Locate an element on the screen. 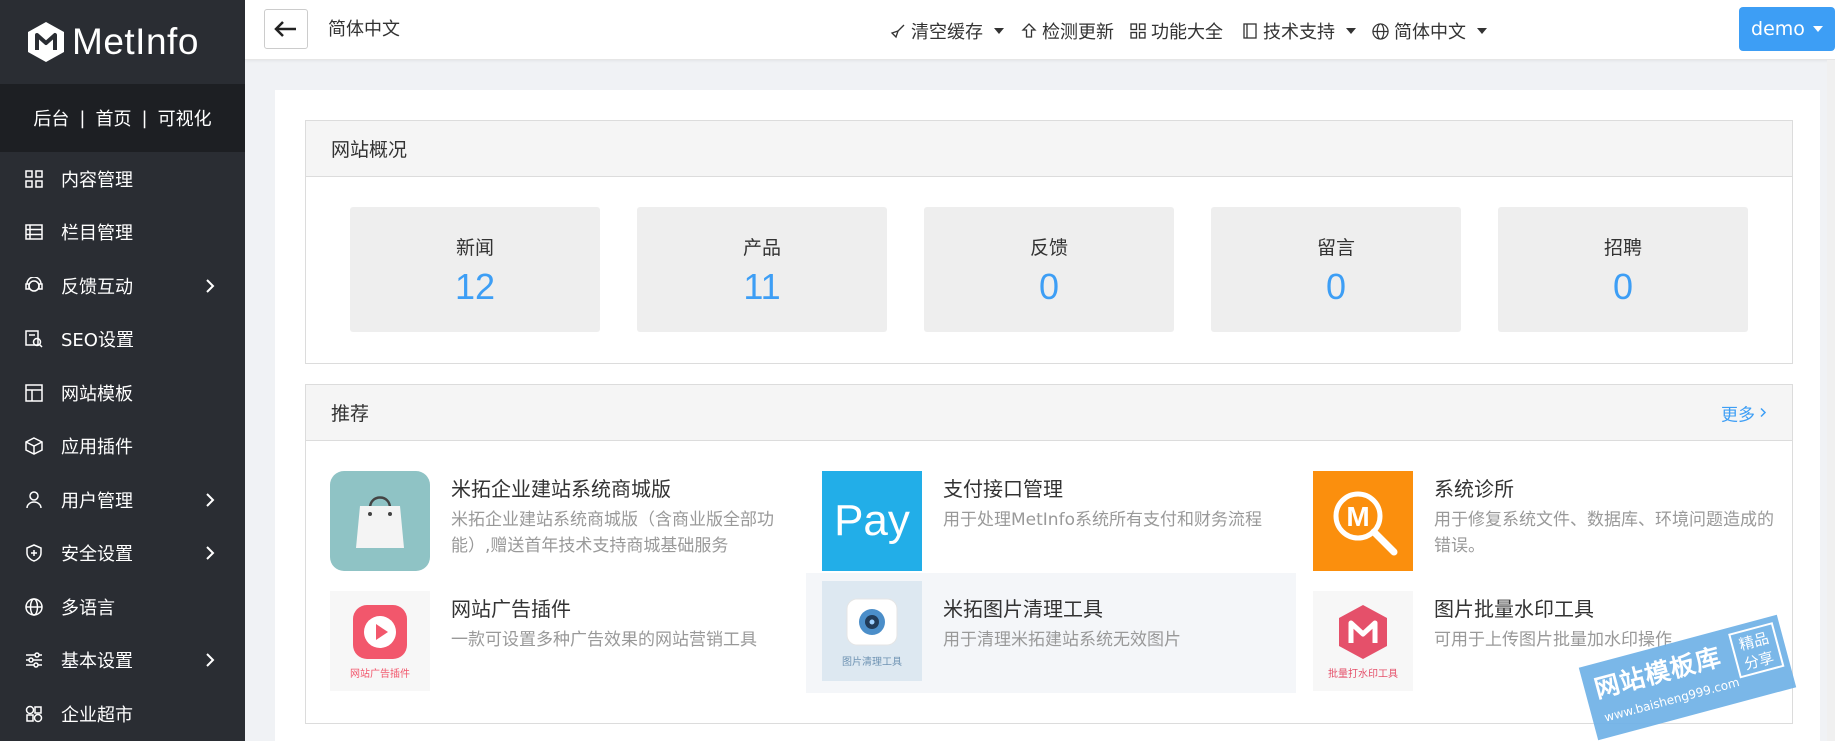  recommend-item: 网站广告插件 网站广告插件 一款可设置多种广告效果的网站营销工具 is located at coordinates (575, 643).